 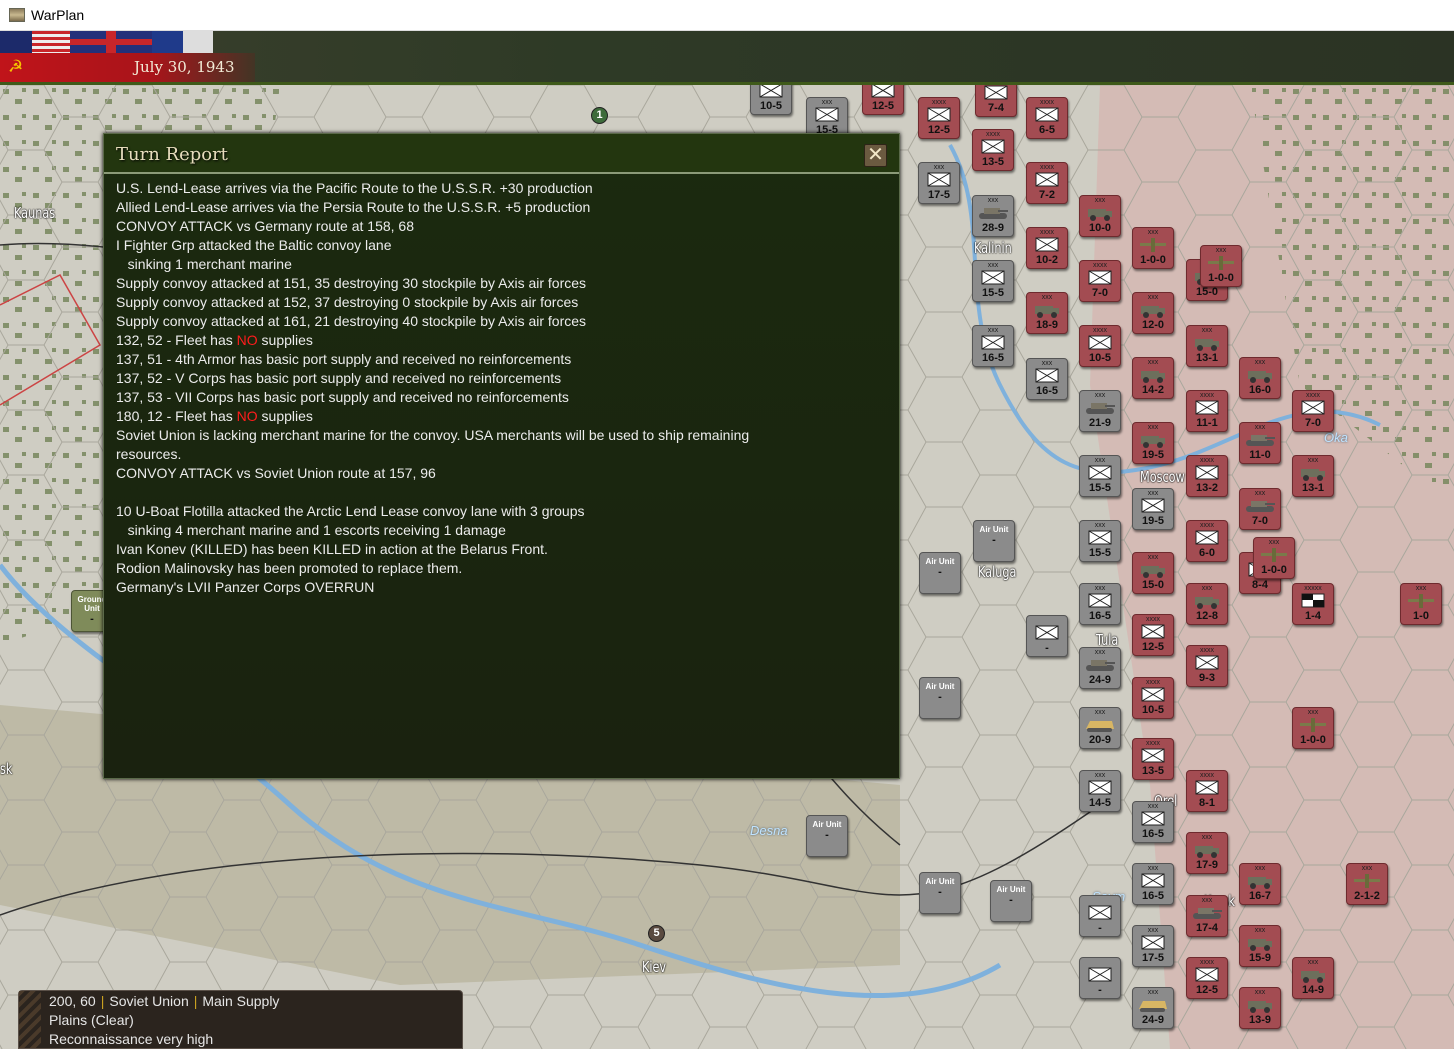 What do you see at coordinates (883, 106) in the screenshot?
I see `unit-strength: 12-5` at bounding box center [883, 106].